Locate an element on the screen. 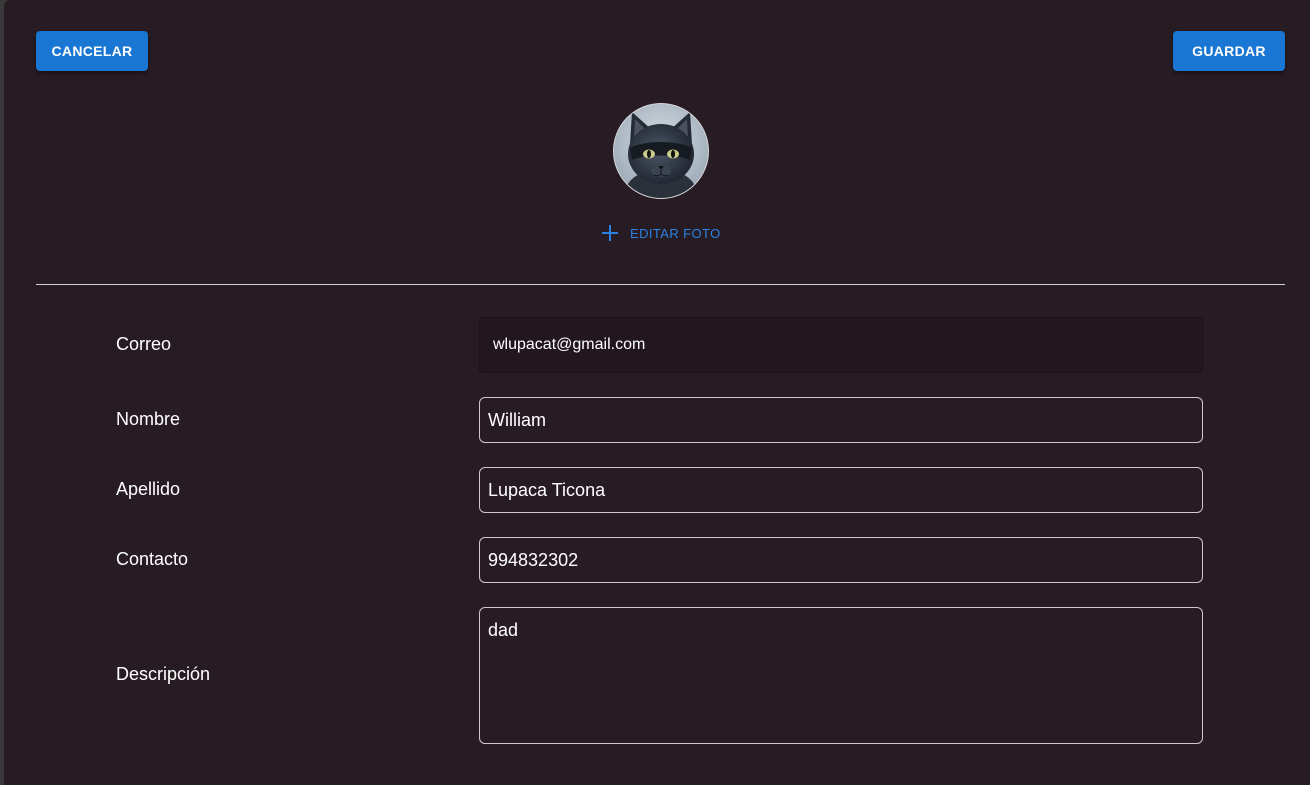 This screenshot has width=1310, height=785. last-name-label: Apellido is located at coordinates (148, 489).